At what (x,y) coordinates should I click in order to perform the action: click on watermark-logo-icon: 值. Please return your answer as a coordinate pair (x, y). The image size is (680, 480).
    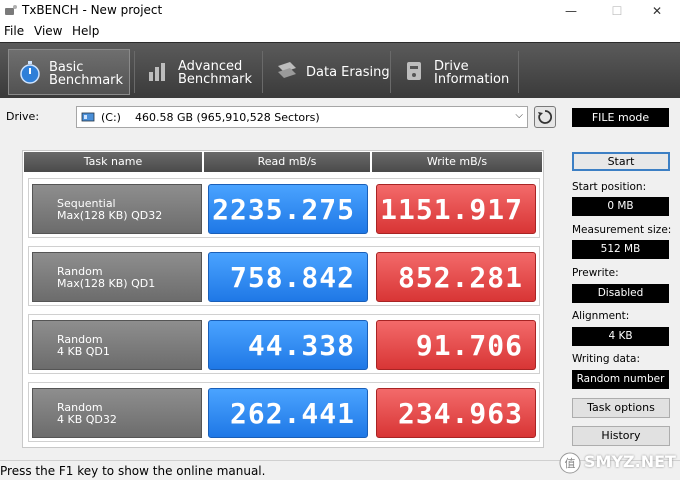
    Looking at the image, I should click on (570, 463).